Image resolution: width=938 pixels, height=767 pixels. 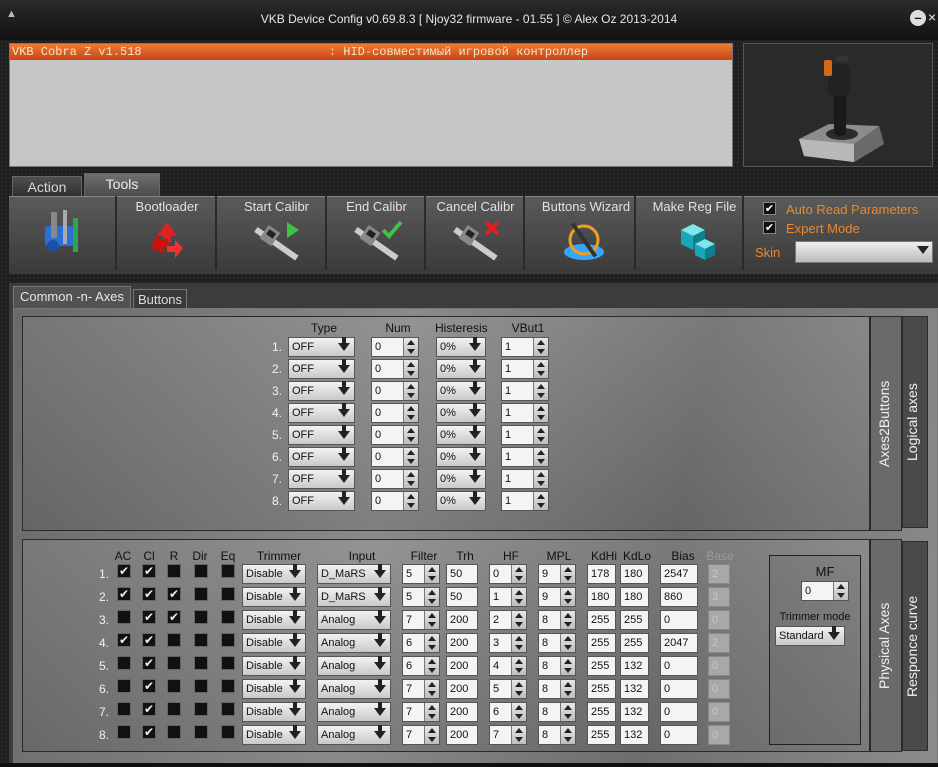 What do you see at coordinates (168, 233) in the screenshot?
I see `bootloader-button: Bootloader` at bounding box center [168, 233].